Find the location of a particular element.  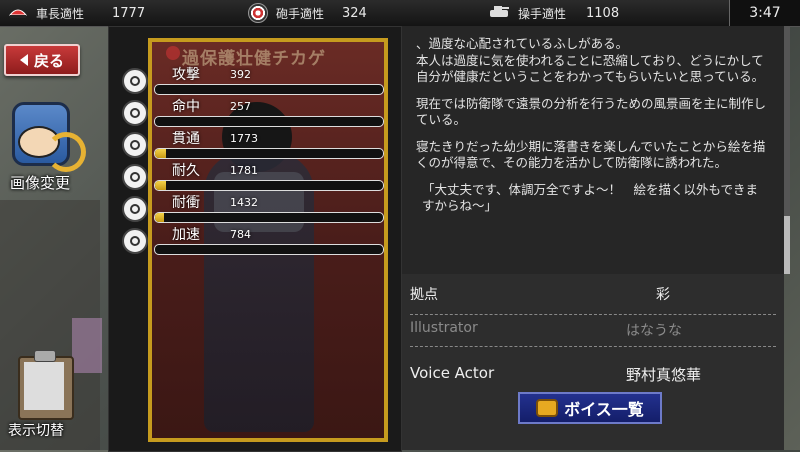

gunner-aptitude: 砲手適性 324 is located at coordinates (307, 13).